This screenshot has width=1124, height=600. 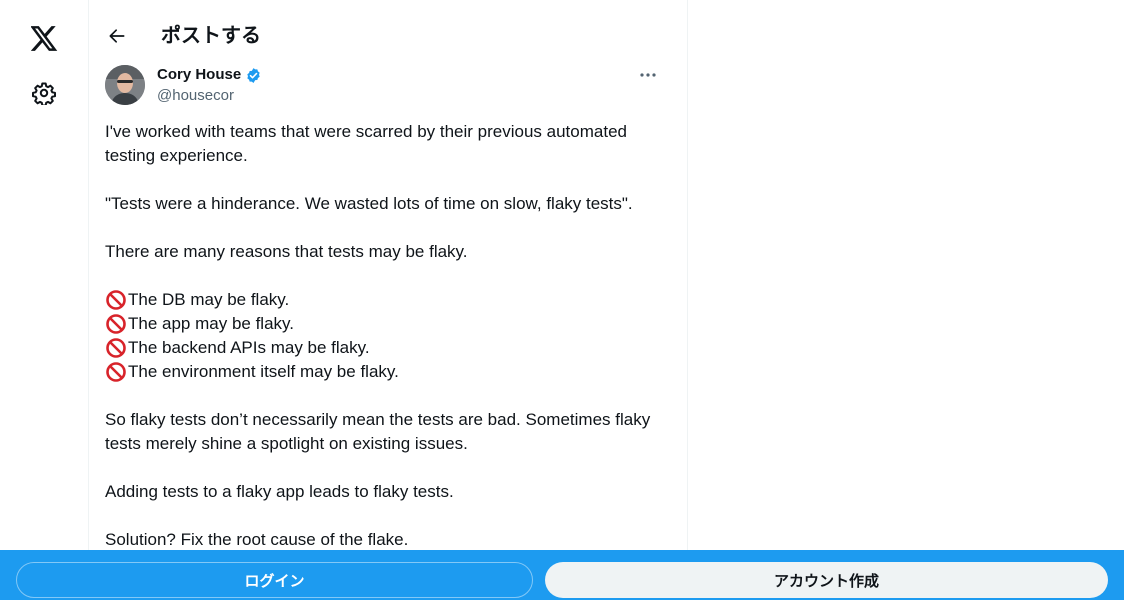 I want to click on bullet-text: The backend APIs may be flaky., so click(x=249, y=347).